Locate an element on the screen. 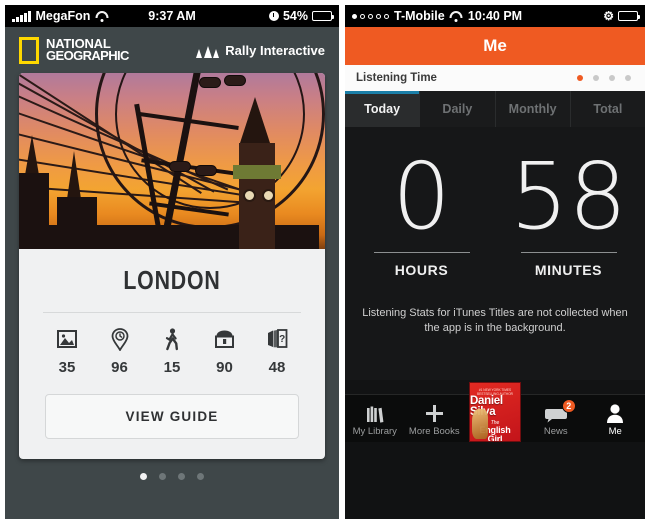 This screenshot has width=650, height=524. section-label: Listening Time is located at coordinates (396, 78).